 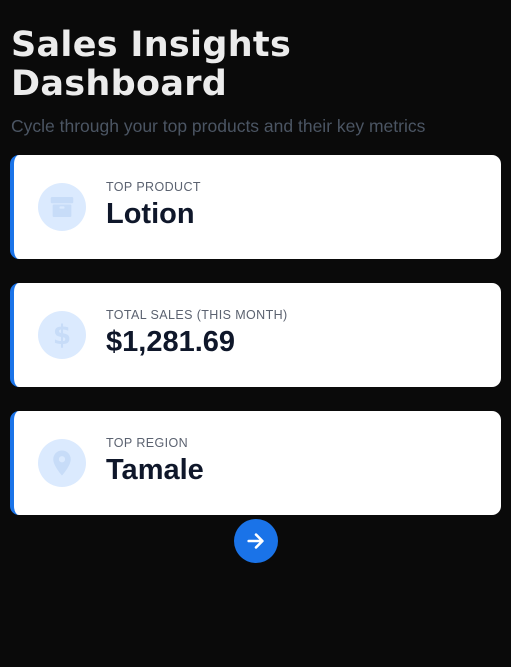 What do you see at coordinates (150, 214) in the screenshot?
I see `card-value: Lotion` at bounding box center [150, 214].